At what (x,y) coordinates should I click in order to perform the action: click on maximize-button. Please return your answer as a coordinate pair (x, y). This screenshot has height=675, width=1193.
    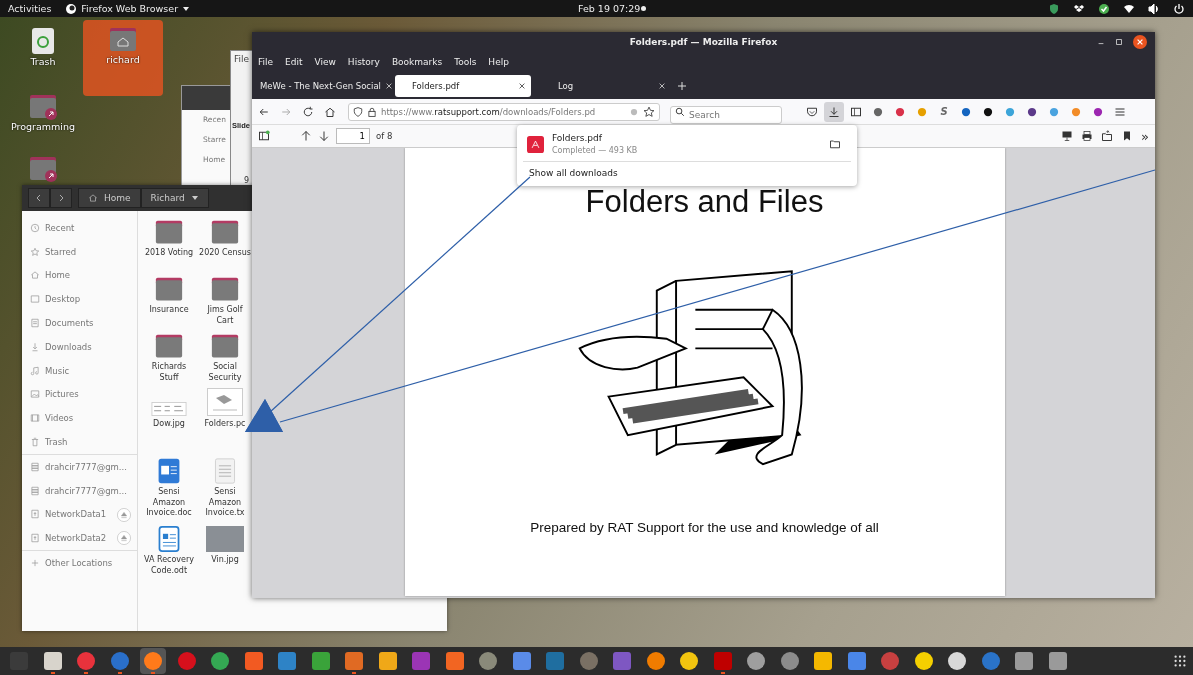
    Looking at the image, I should click on (1119, 42).